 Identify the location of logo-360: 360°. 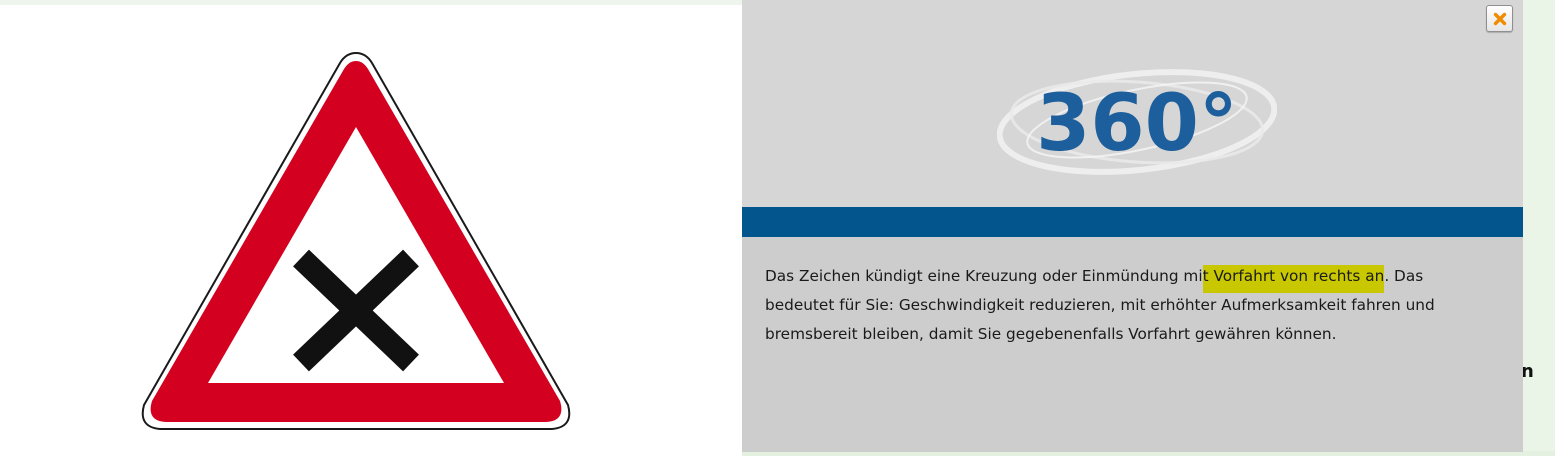
(1137, 122).